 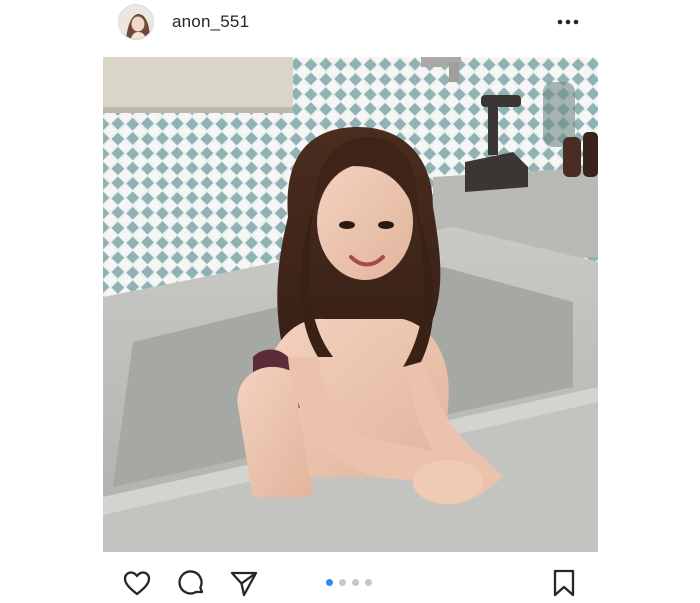 I want to click on avatar, so click(x=136, y=22).